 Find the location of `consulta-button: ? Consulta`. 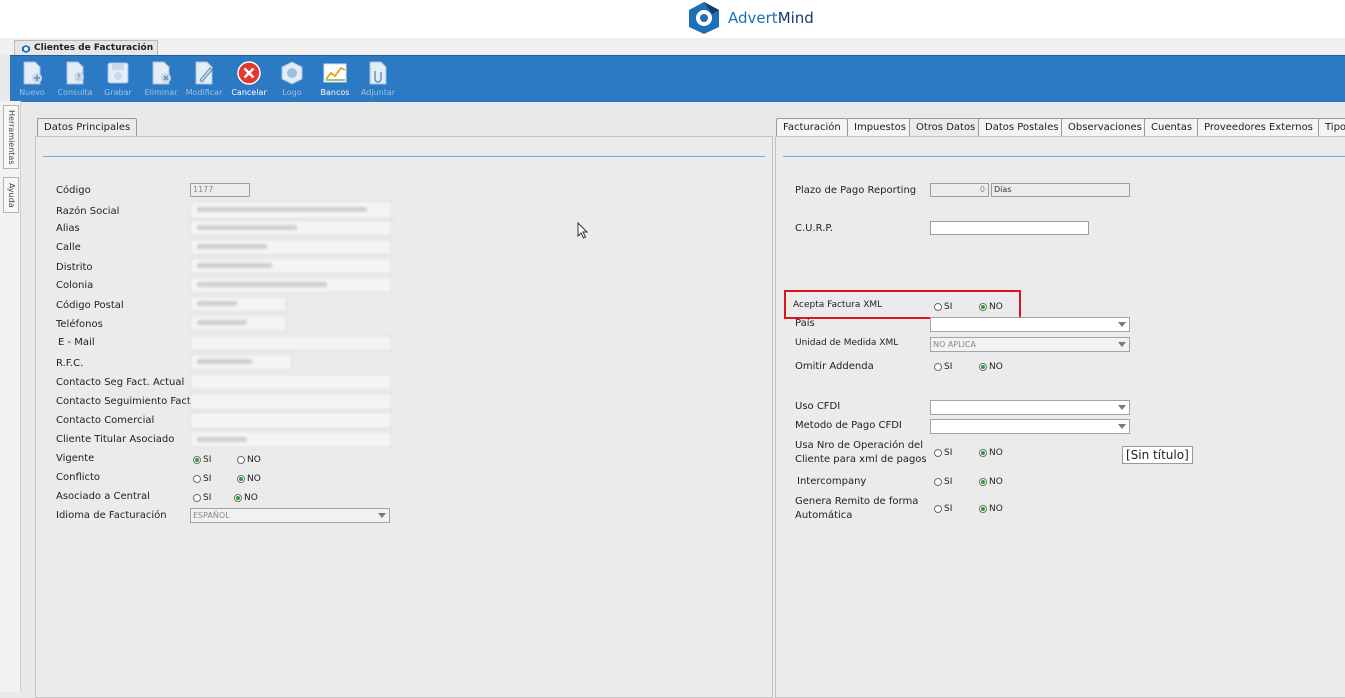

consulta-button: ? Consulta is located at coordinates (75, 79).